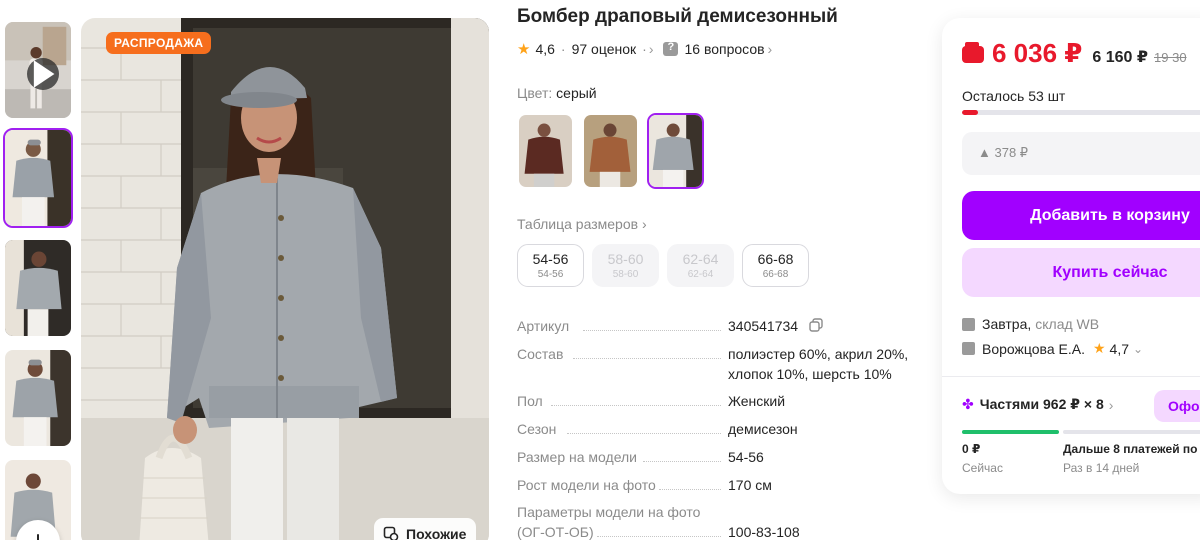 The width and height of the screenshot is (1200, 540). What do you see at coordinates (968, 348) in the screenshot?
I see `shop-icon` at bounding box center [968, 348].